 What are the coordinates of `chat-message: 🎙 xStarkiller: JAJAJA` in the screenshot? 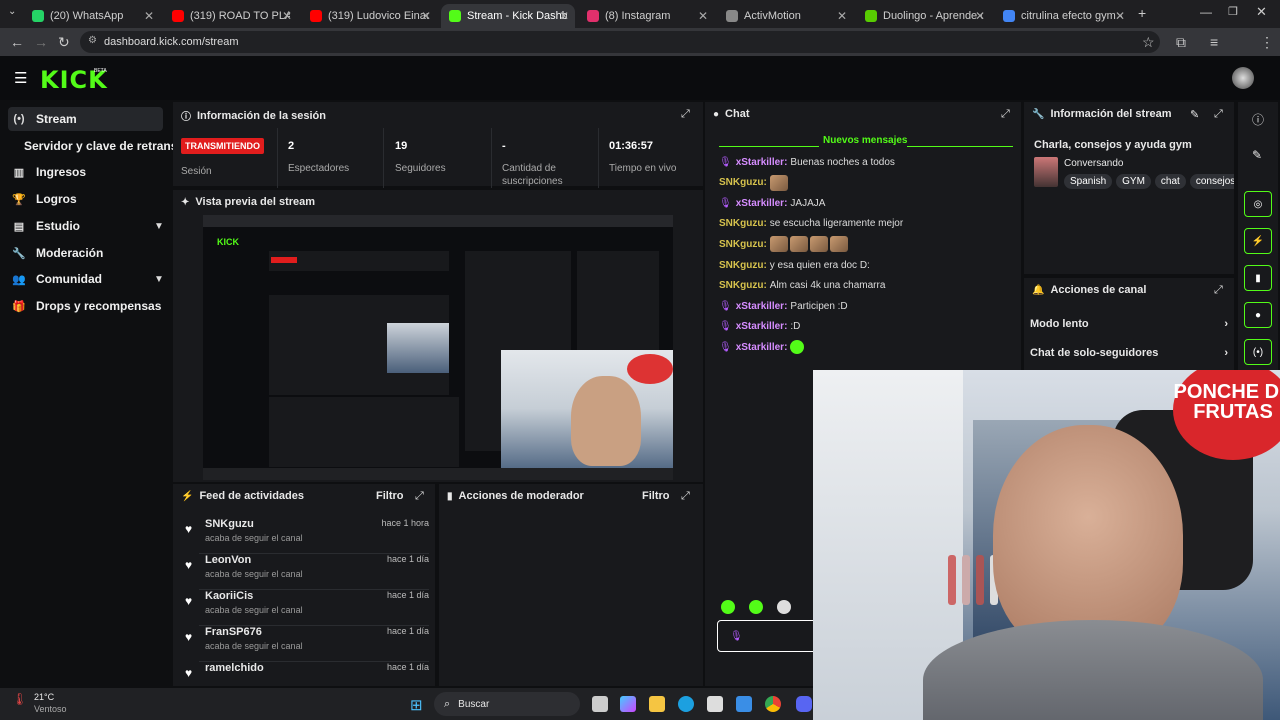 It's located at (772, 203).